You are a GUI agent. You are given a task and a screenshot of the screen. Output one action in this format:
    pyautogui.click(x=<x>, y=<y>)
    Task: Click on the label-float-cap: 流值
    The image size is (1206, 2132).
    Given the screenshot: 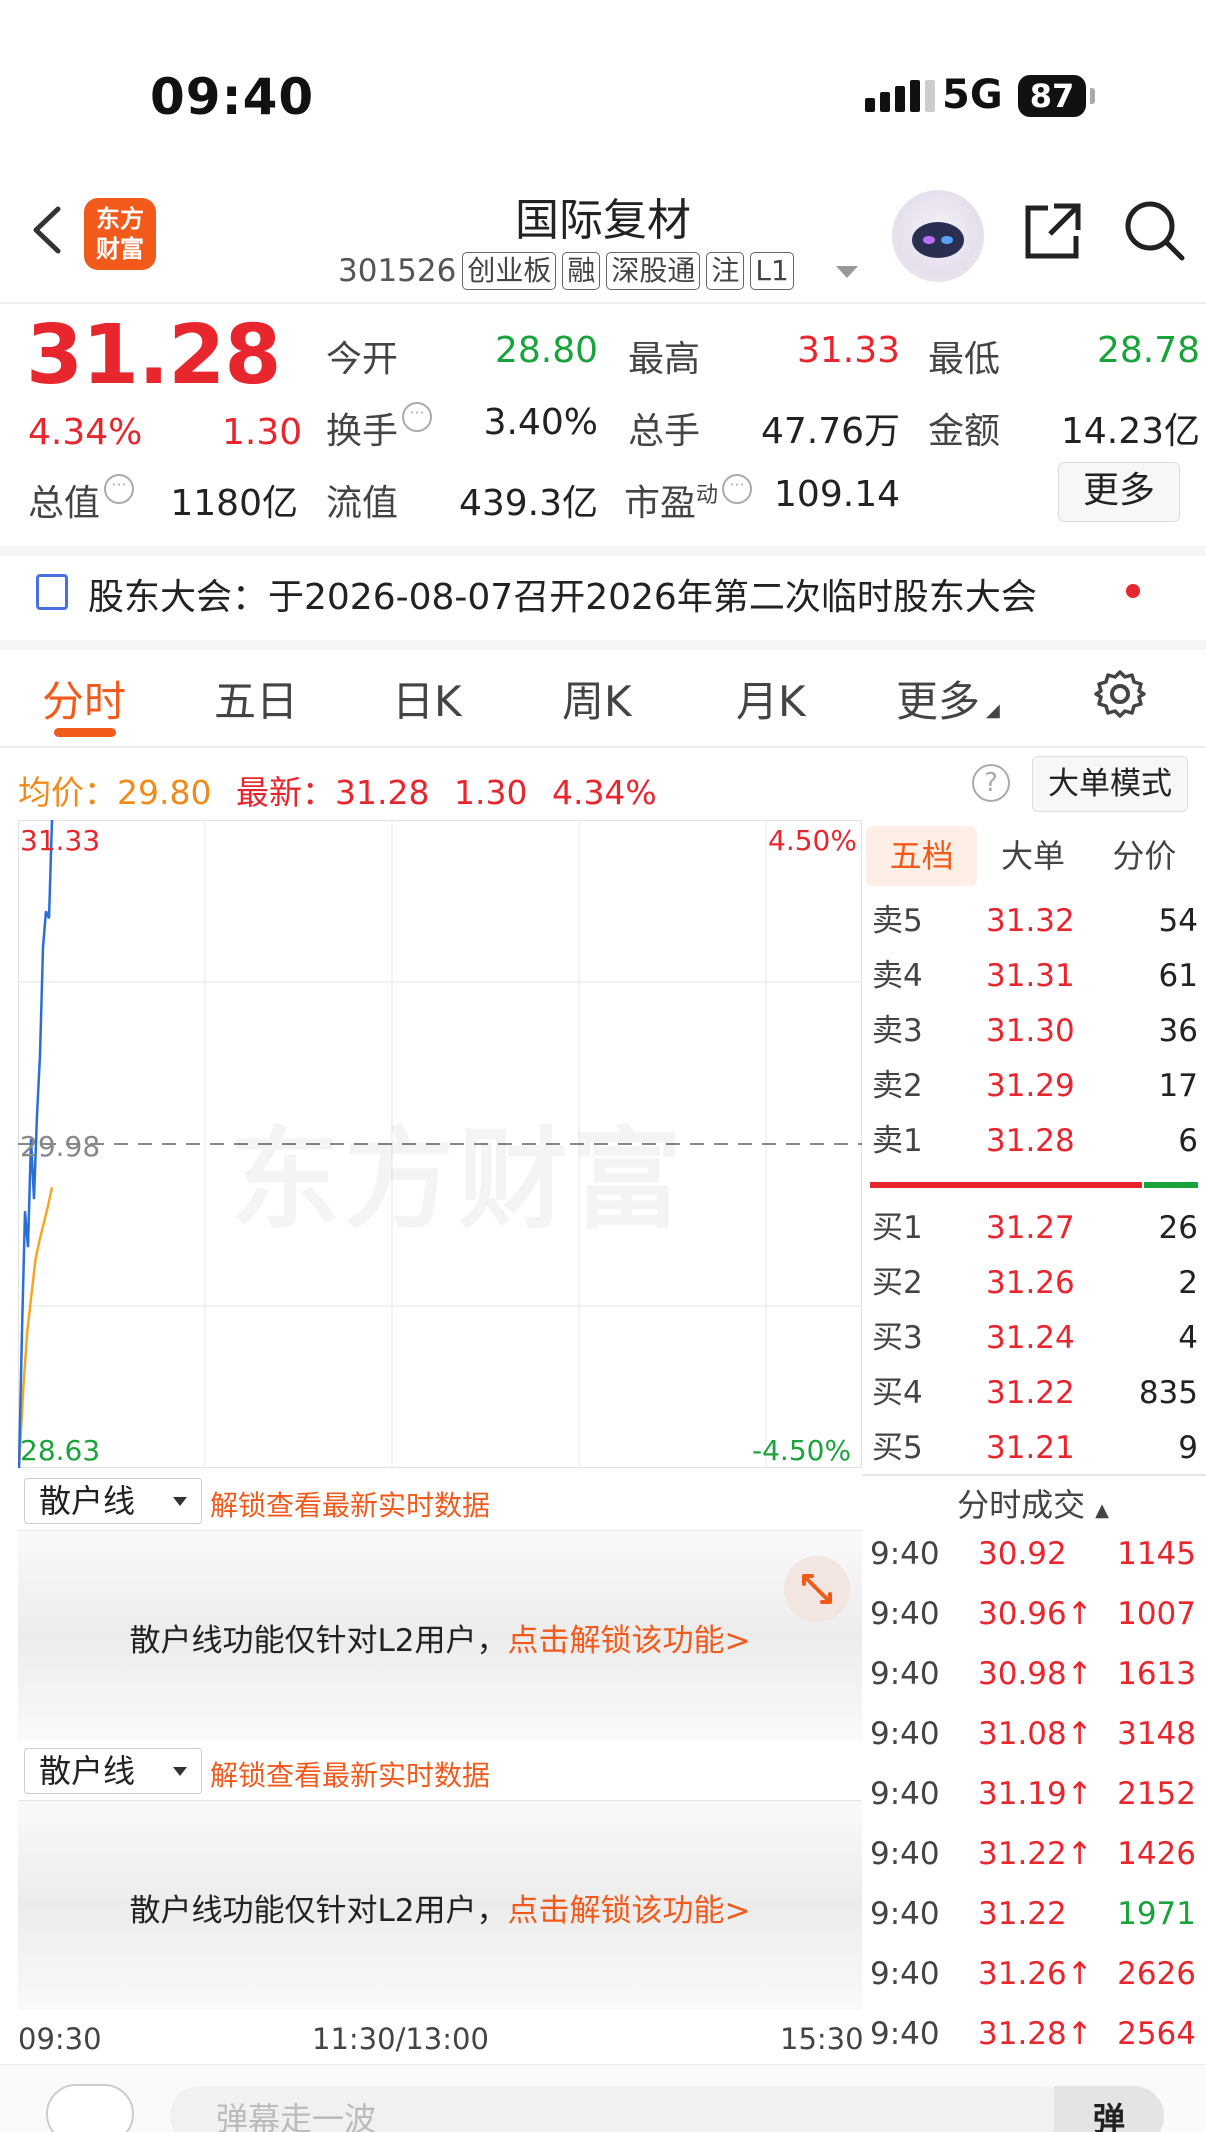 What is the action you would take?
    pyautogui.click(x=362, y=503)
    